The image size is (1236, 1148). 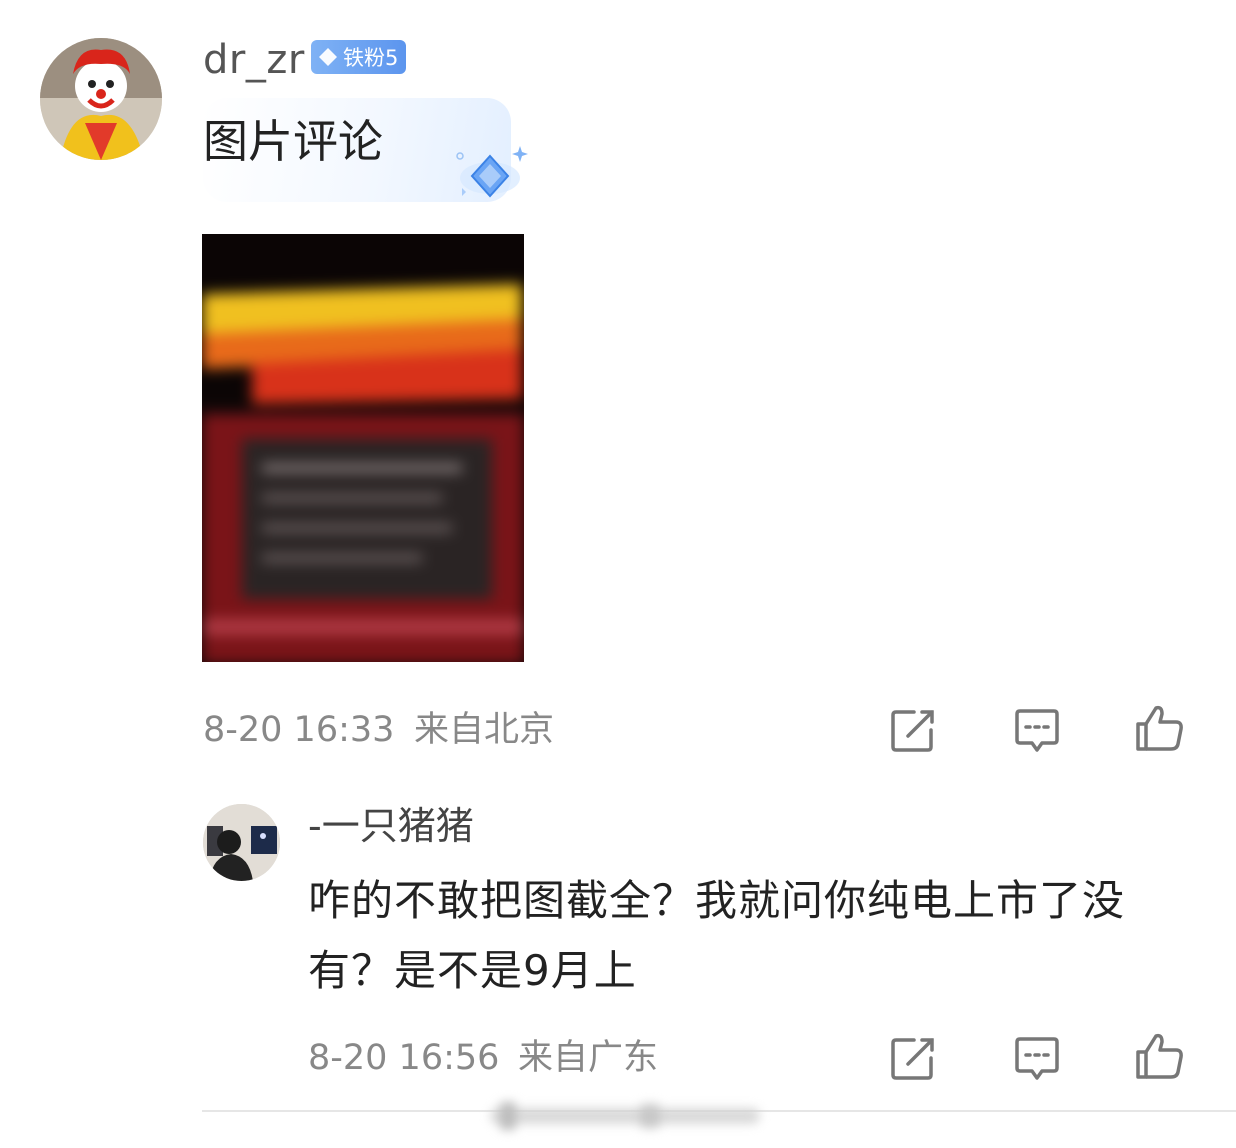 I want to click on reply-location: 来自广东, so click(x=588, y=1058).